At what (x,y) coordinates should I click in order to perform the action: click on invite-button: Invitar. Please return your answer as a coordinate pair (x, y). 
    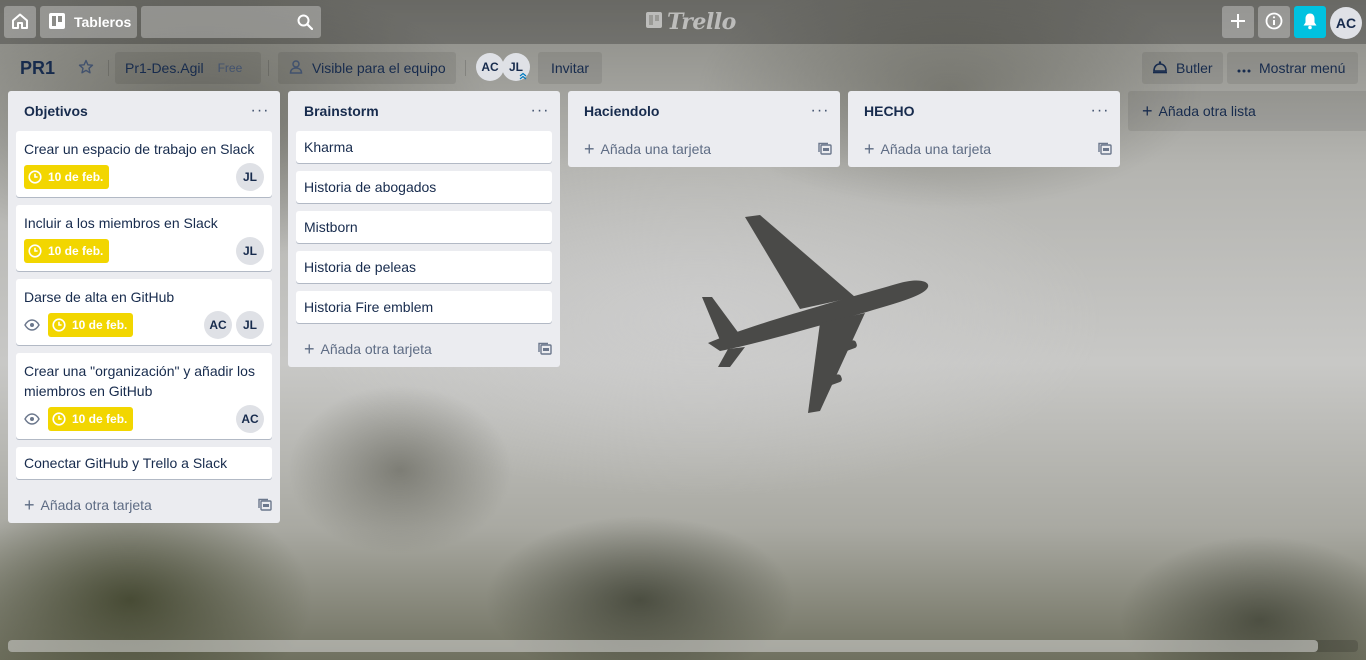
    Looking at the image, I should click on (570, 68).